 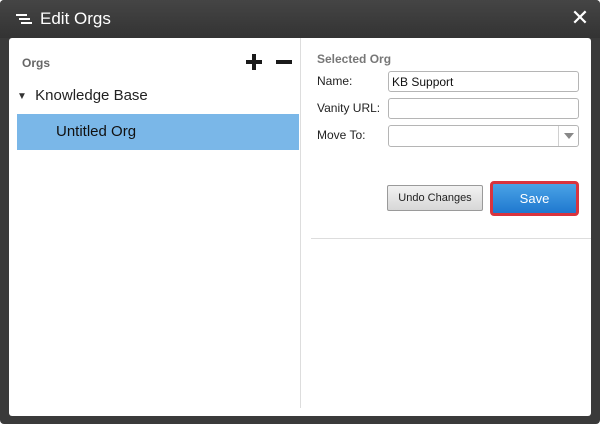 I want to click on selected-org-title: Selected Org, so click(x=354, y=59).